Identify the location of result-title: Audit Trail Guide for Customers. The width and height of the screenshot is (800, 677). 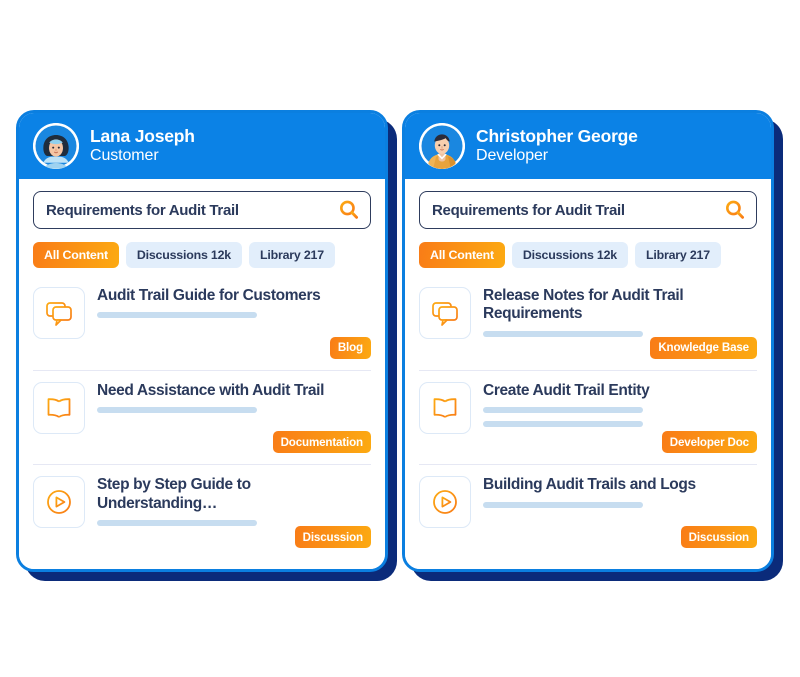
(209, 295).